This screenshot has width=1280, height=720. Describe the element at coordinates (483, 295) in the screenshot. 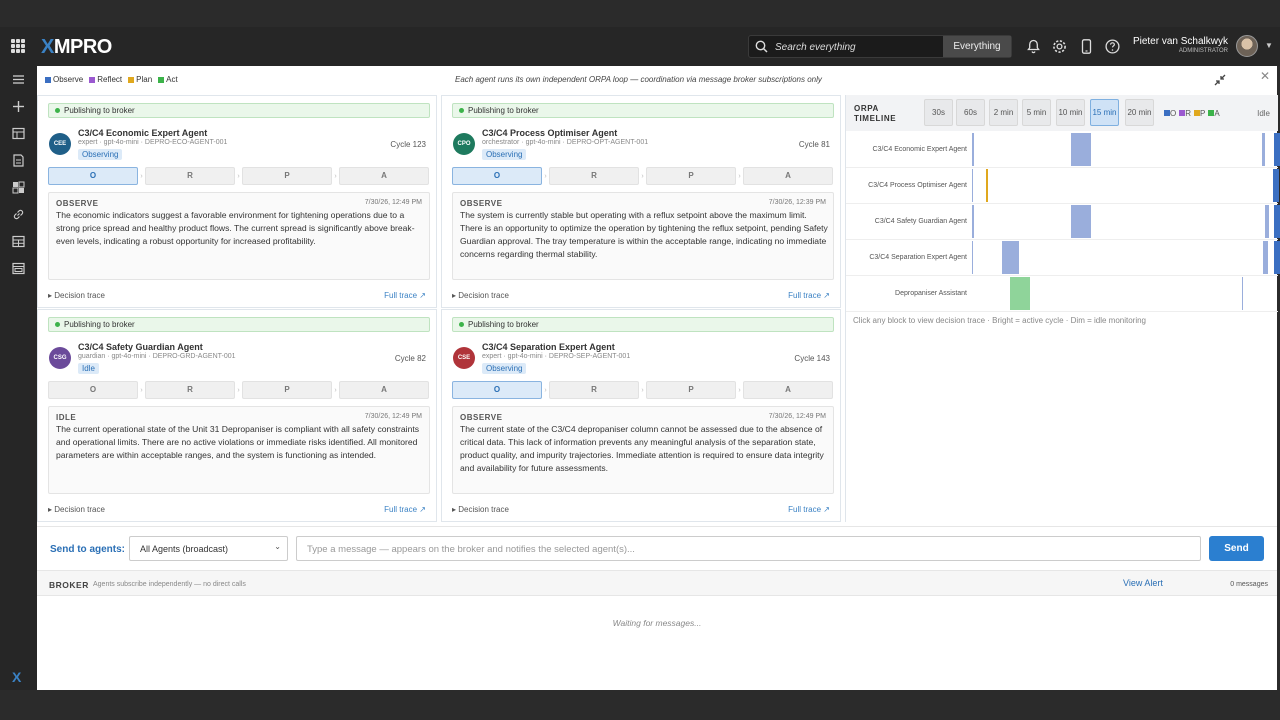

I see `decision-trace-label: Decision trace` at that location.